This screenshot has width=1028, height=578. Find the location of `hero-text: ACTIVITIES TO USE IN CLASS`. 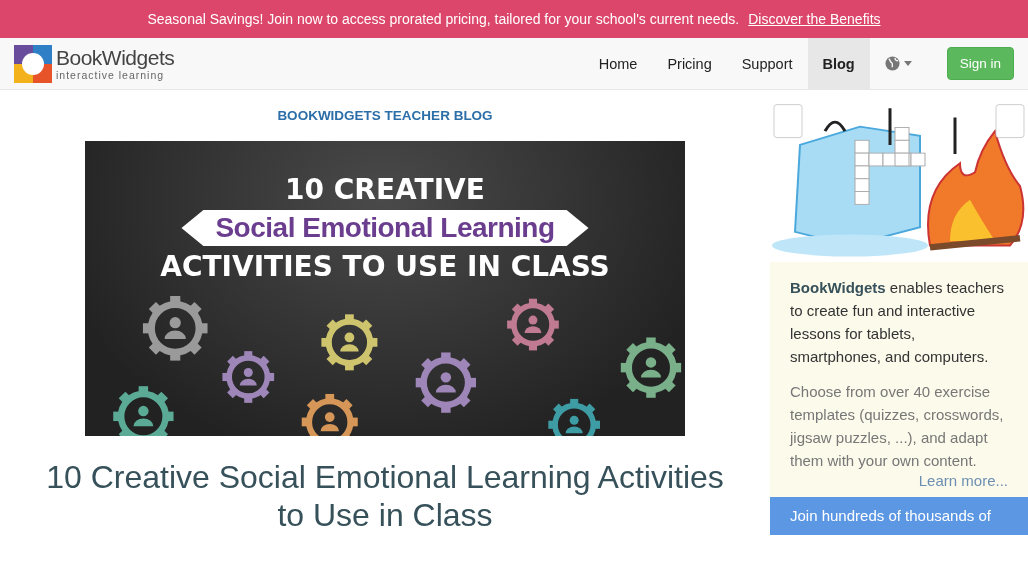

hero-text: ACTIVITIES TO USE IN CLASS is located at coordinates (385, 266).